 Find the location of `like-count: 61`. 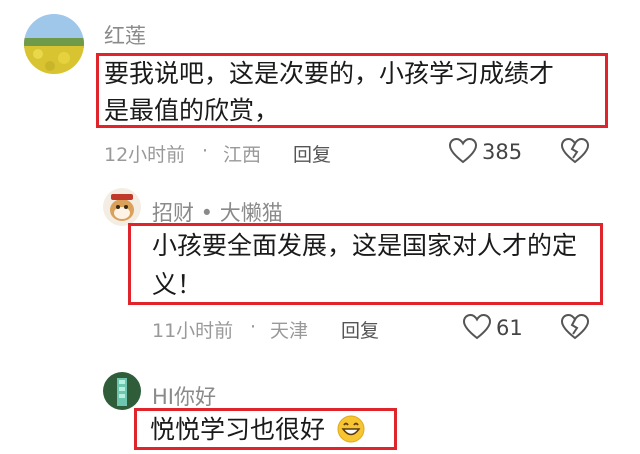

like-count: 61 is located at coordinates (509, 328).